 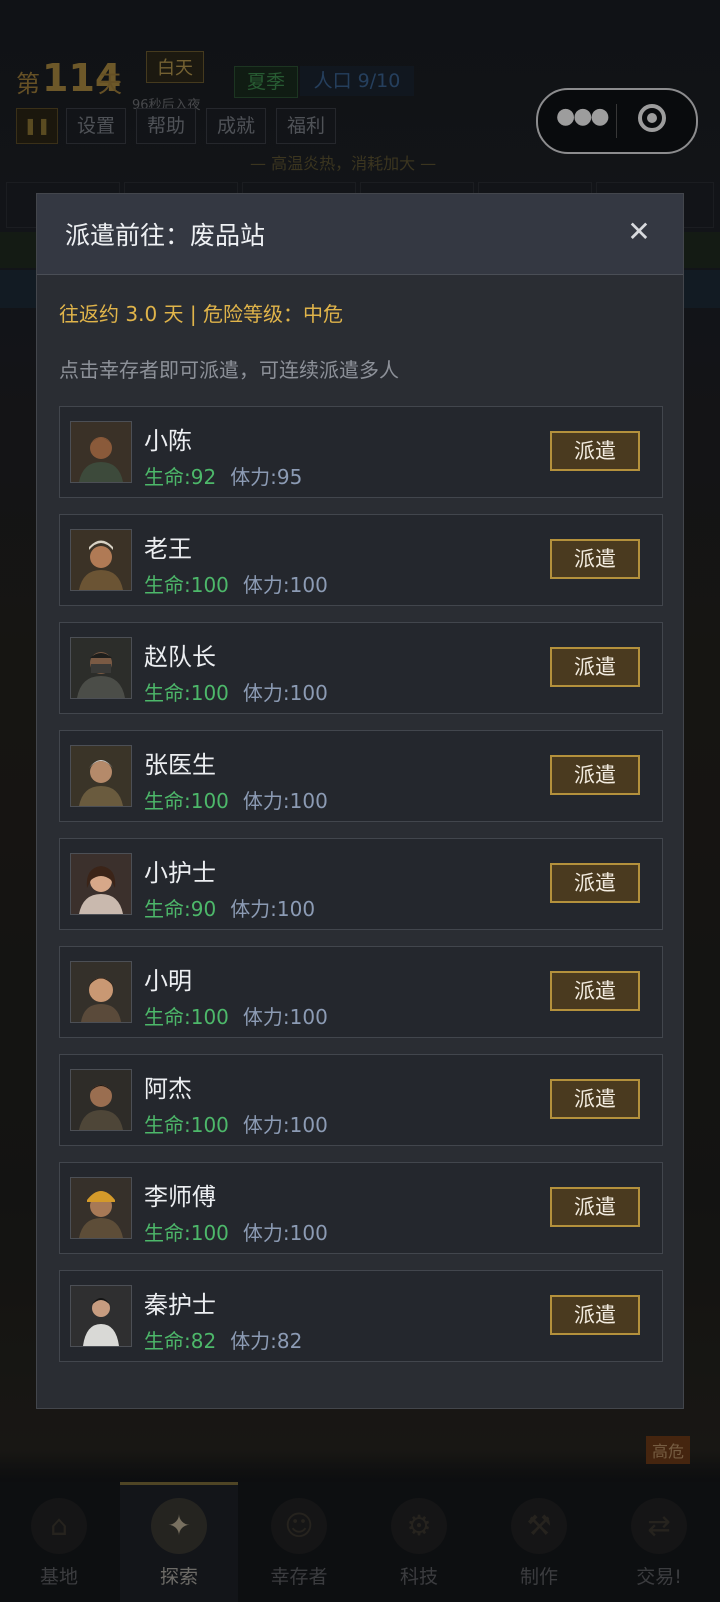 What do you see at coordinates (180, 765) in the screenshot?
I see `survivor-name: 张医生` at bounding box center [180, 765].